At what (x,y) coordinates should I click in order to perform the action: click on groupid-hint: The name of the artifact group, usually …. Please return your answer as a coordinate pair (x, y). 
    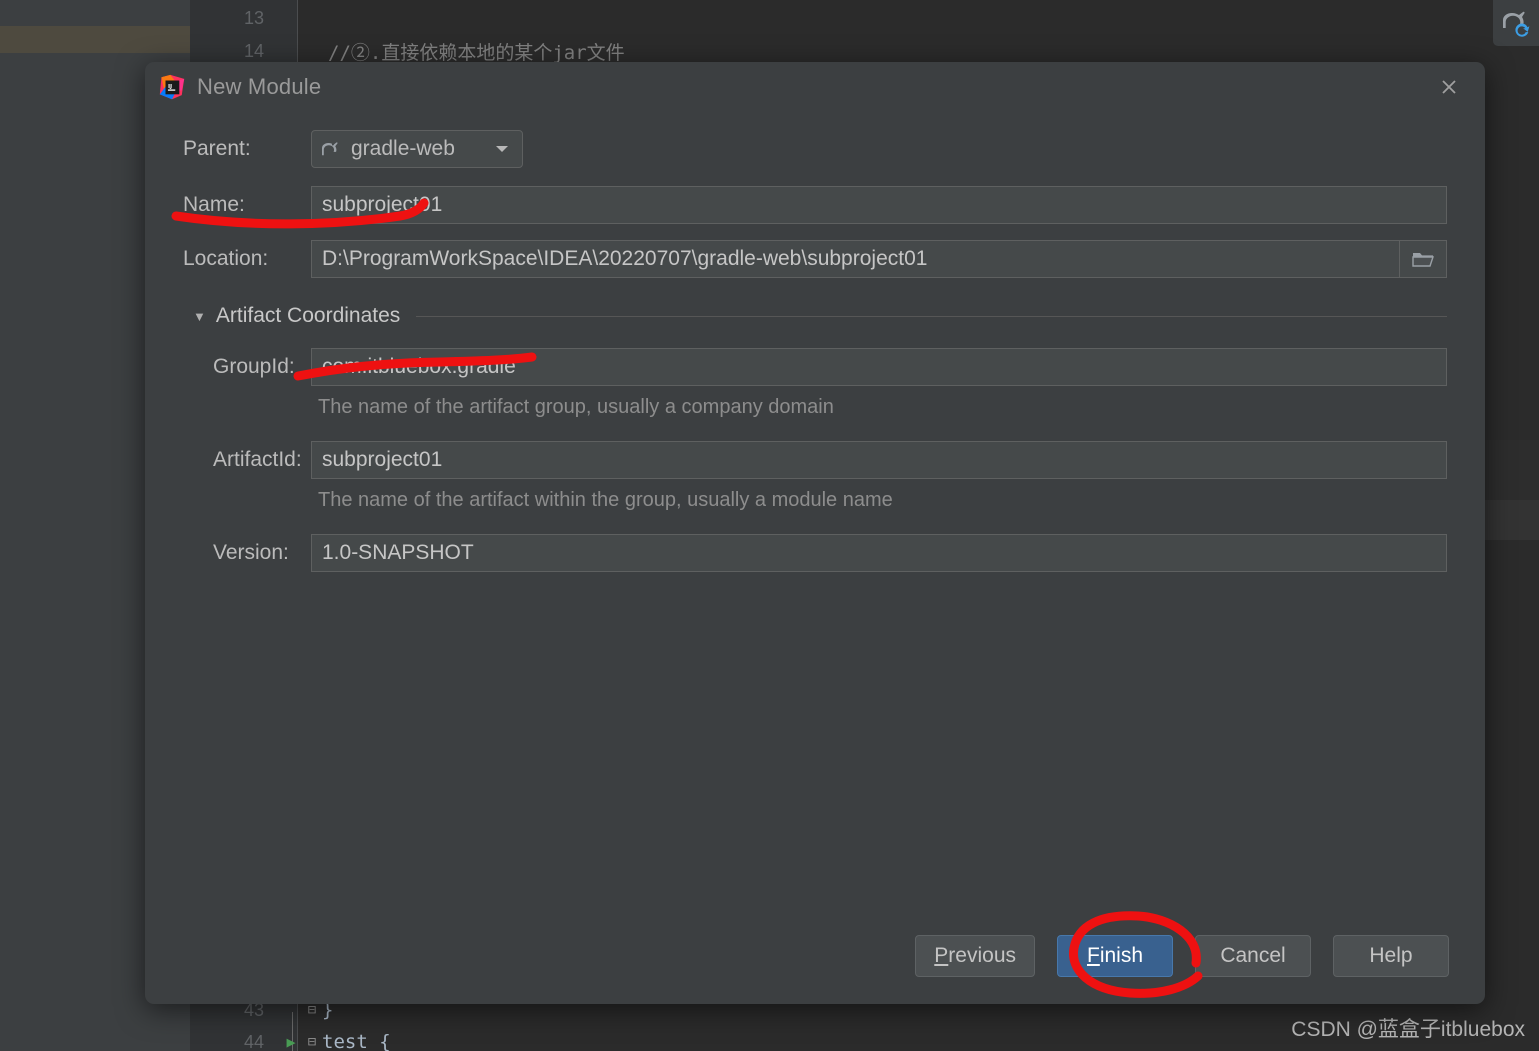
    Looking at the image, I should click on (576, 407).